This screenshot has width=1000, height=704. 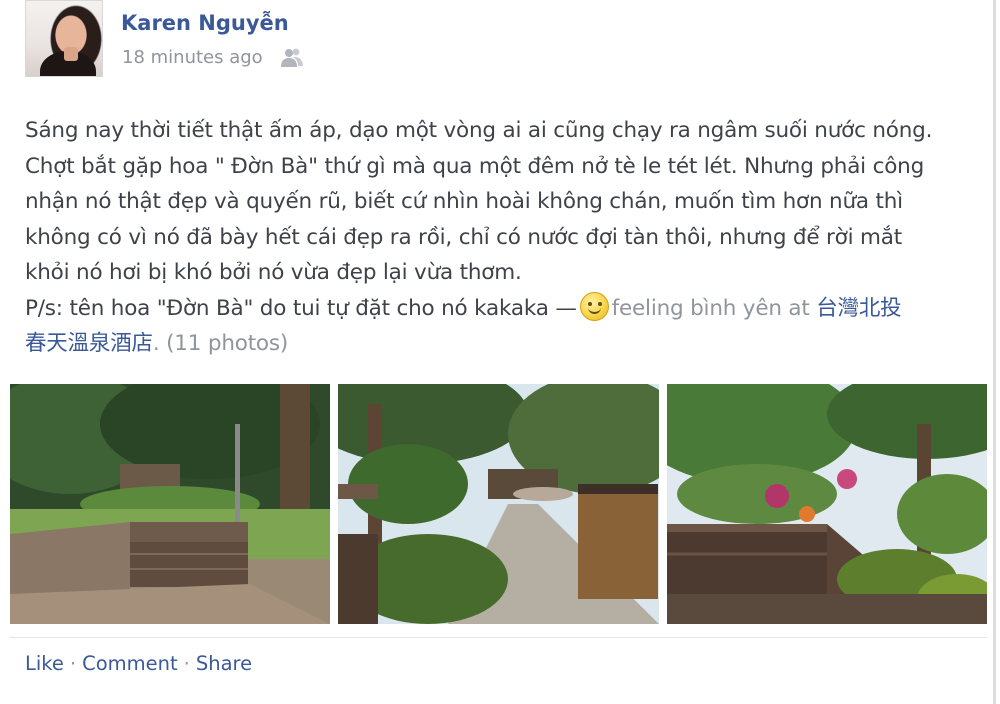 I want to click on like-button: Like, so click(x=44, y=663).